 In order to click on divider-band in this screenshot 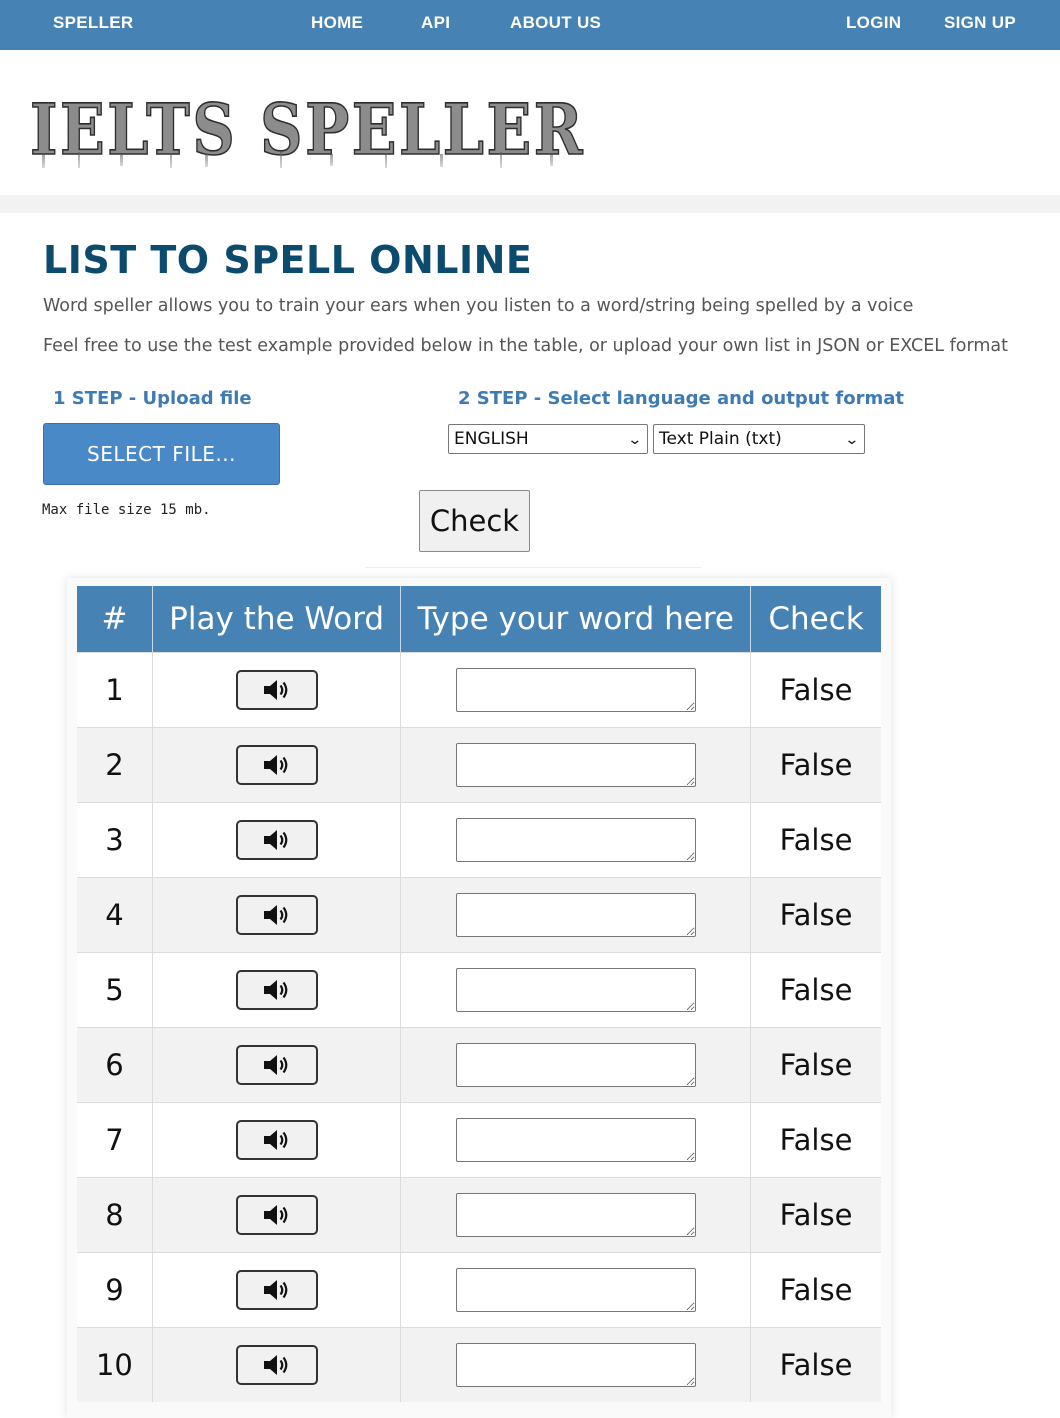, I will do `click(530, 204)`.